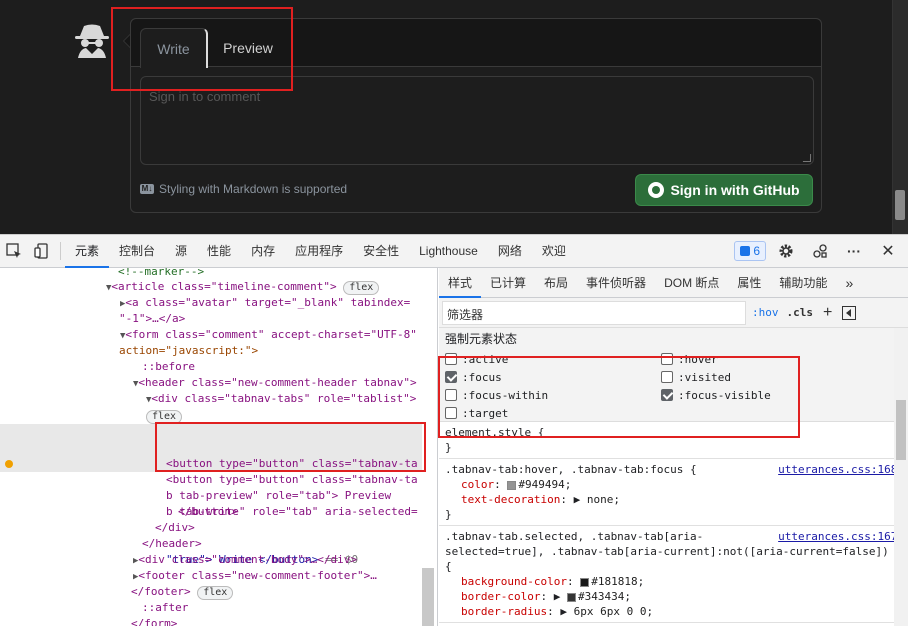  Describe the element at coordinates (211, 512) in the screenshot. I see `dom-button-close: </button>` at that location.